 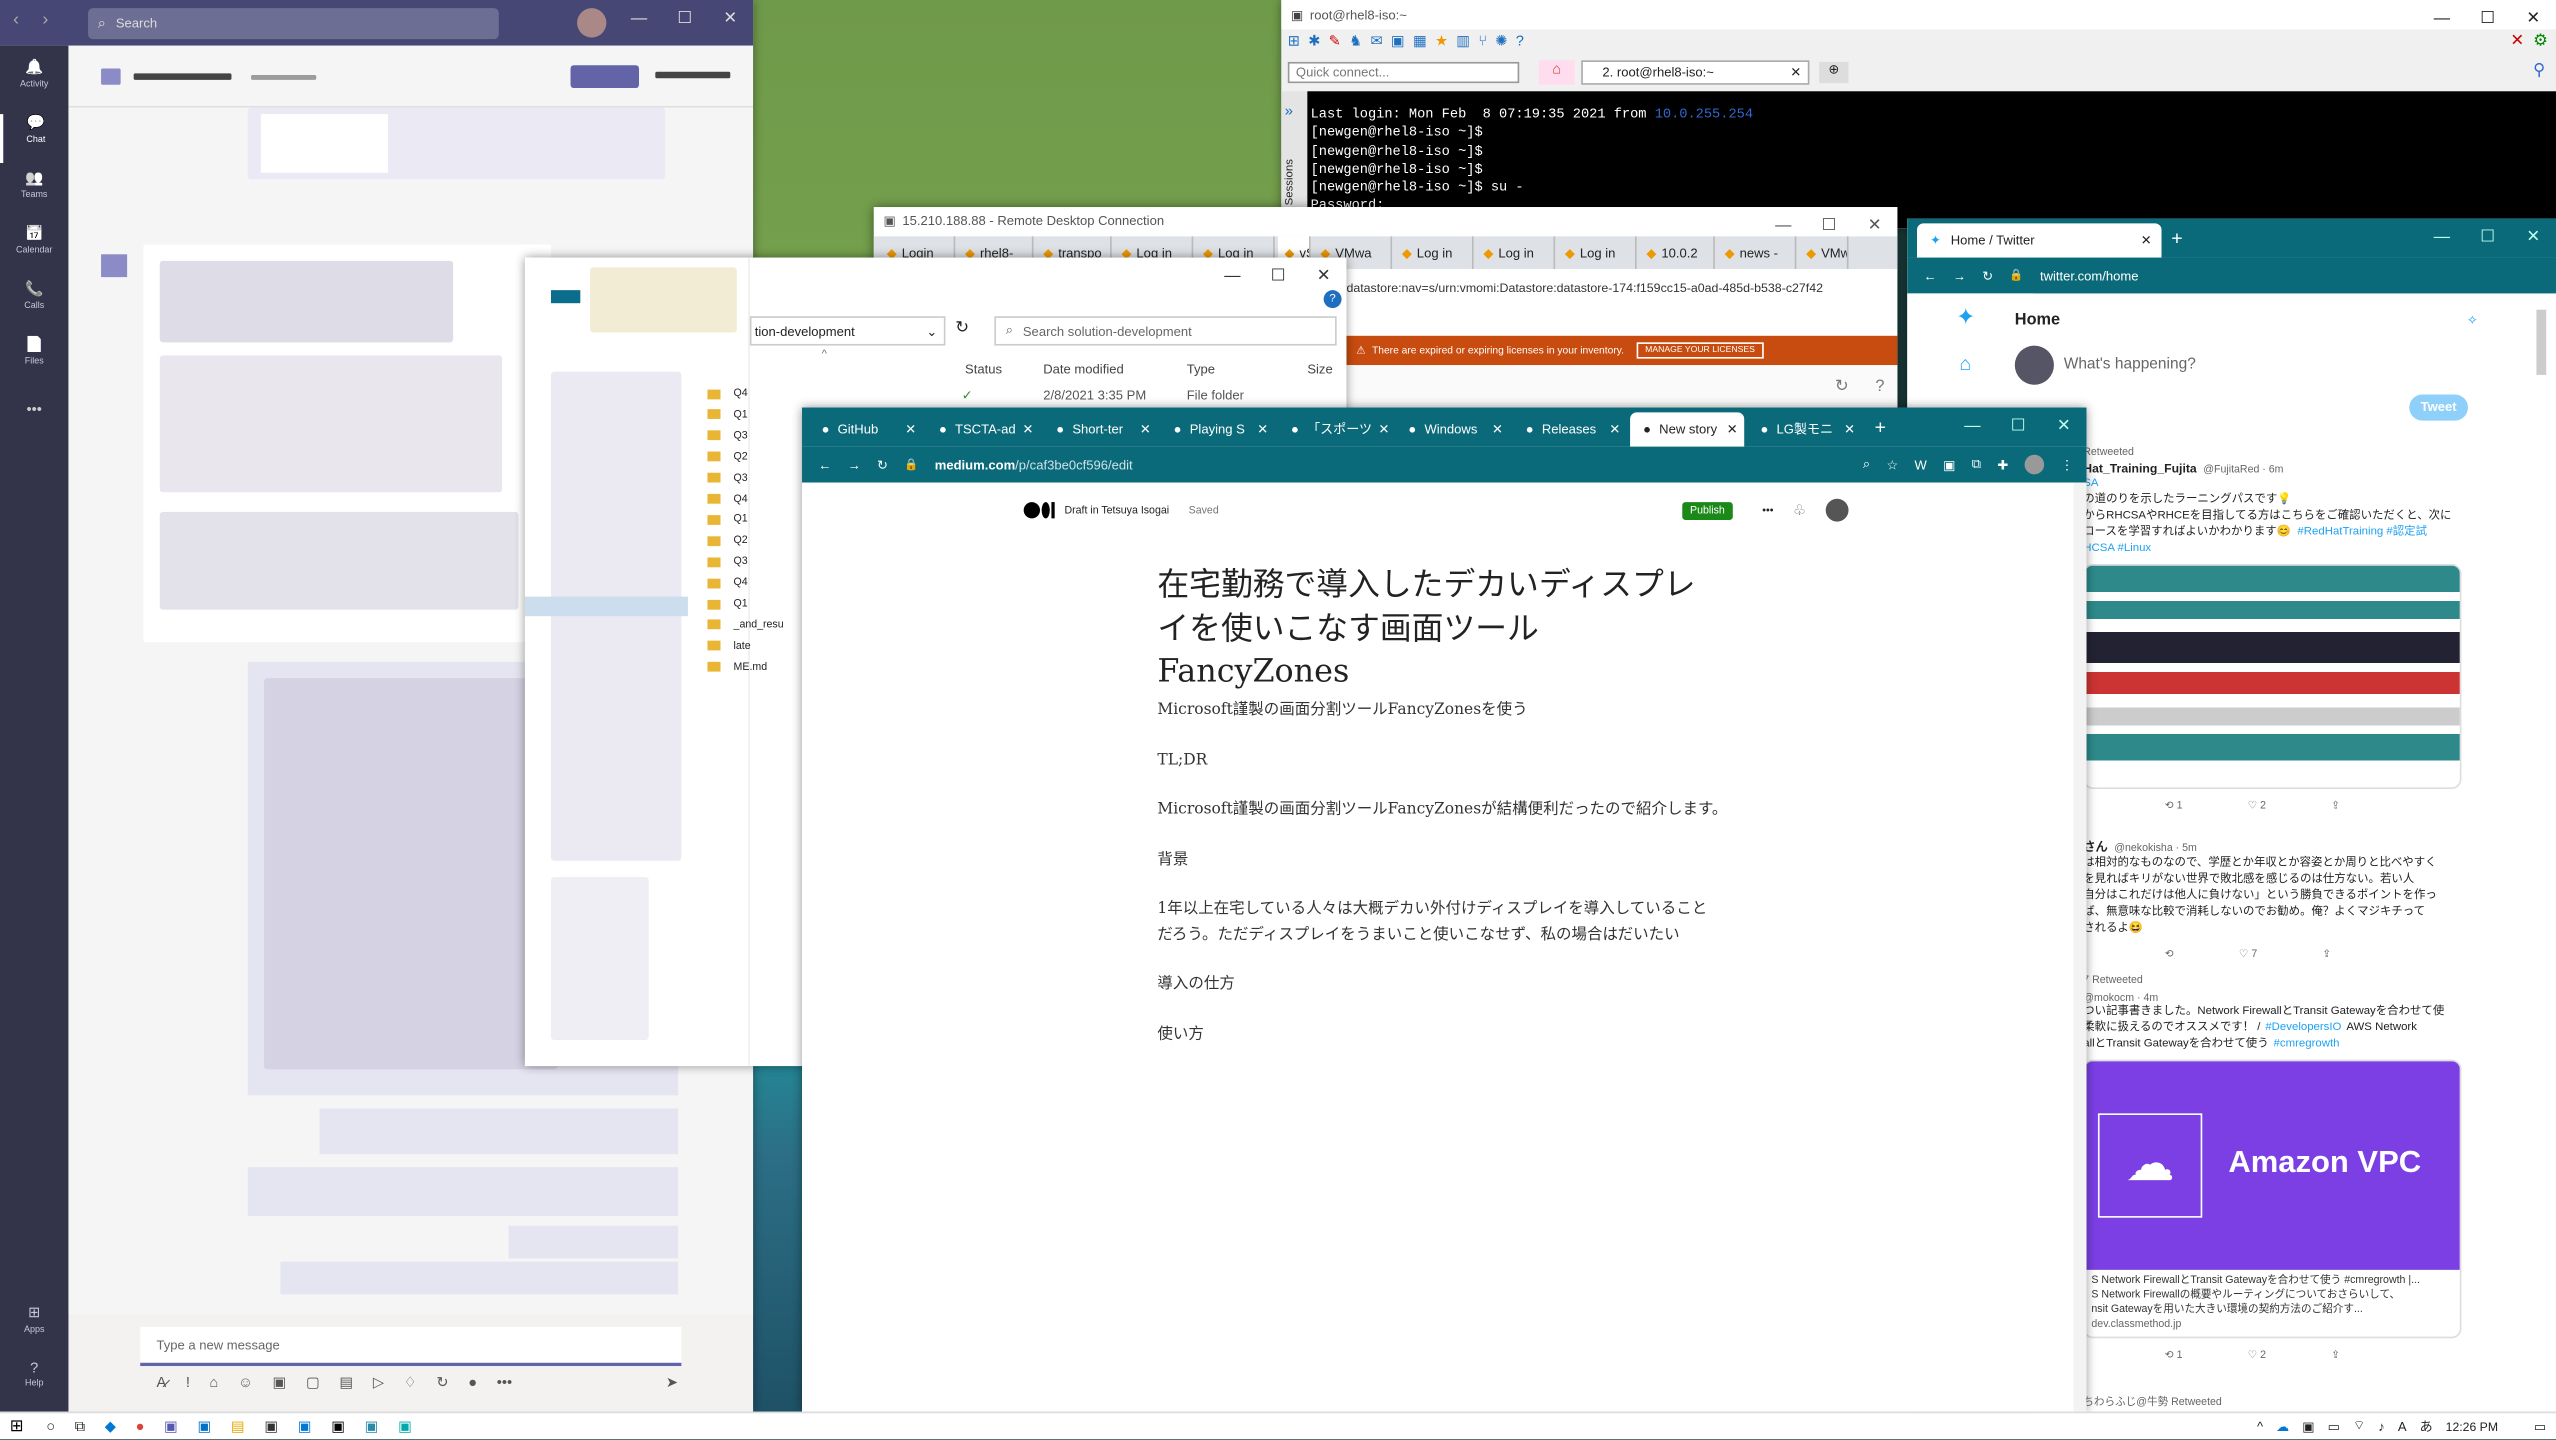 What do you see at coordinates (2169, 953) in the screenshot?
I see `retweet-icon: ⟲` at bounding box center [2169, 953].